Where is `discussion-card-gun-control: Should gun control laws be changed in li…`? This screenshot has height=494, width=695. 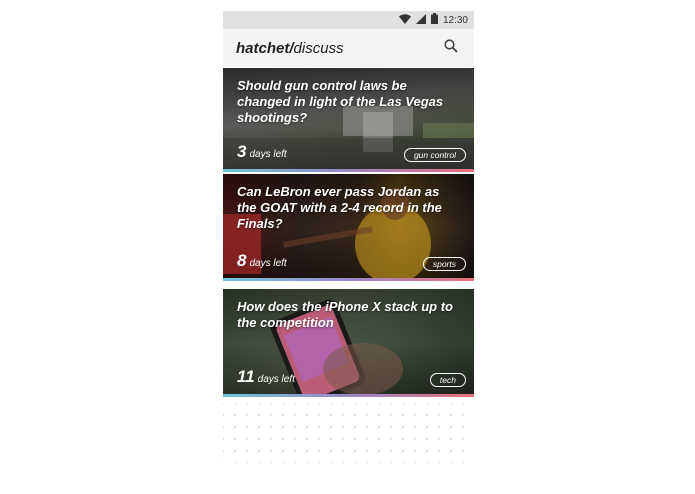
discussion-card-gun-control: Should gun control laws be changed in li… is located at coordinates (348, 120).